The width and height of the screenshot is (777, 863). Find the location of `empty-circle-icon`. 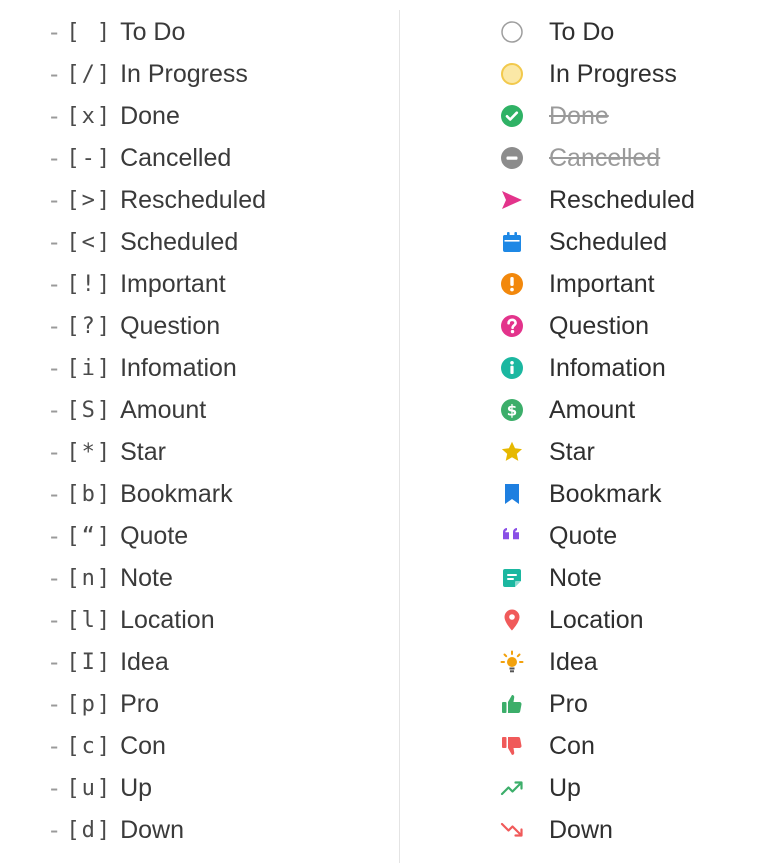

empty-circle-icon is located at coordinates (512, 32).